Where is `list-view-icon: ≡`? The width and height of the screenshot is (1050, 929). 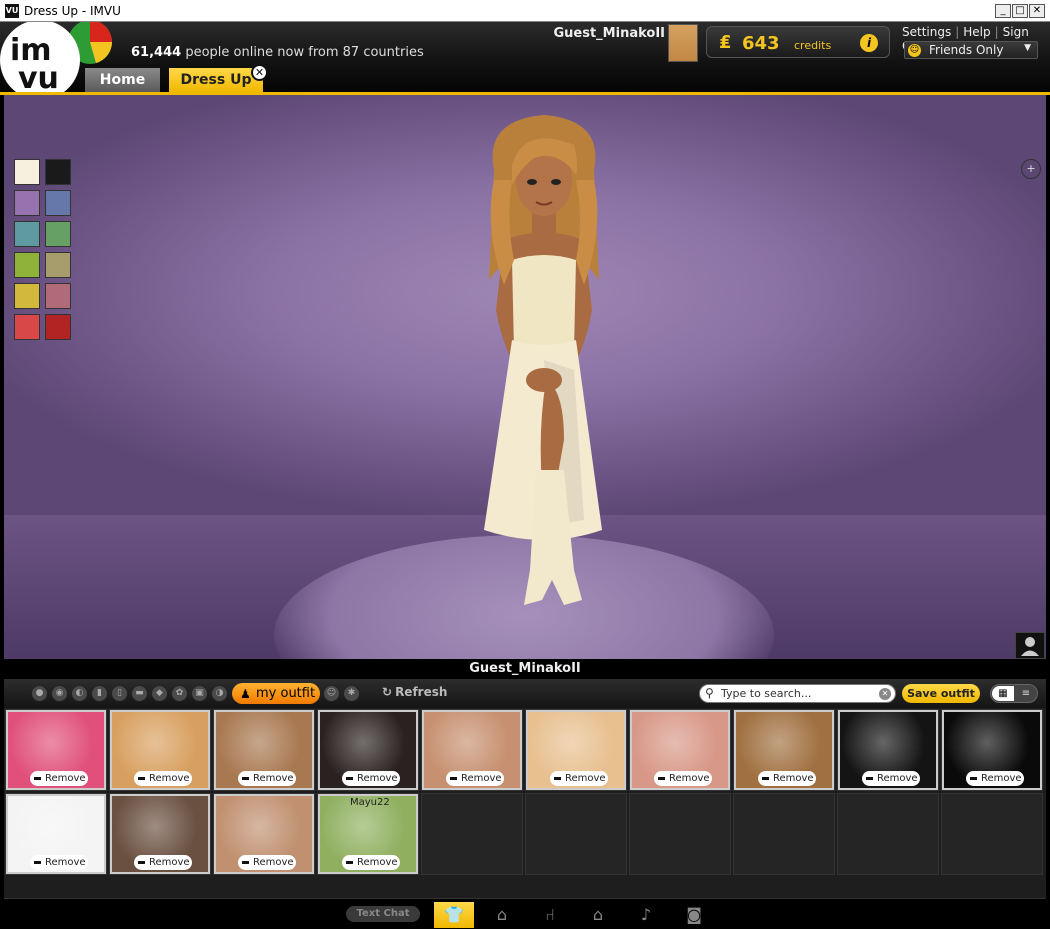
list-view-icon: ≡ is located at coordinates (1026, 693).